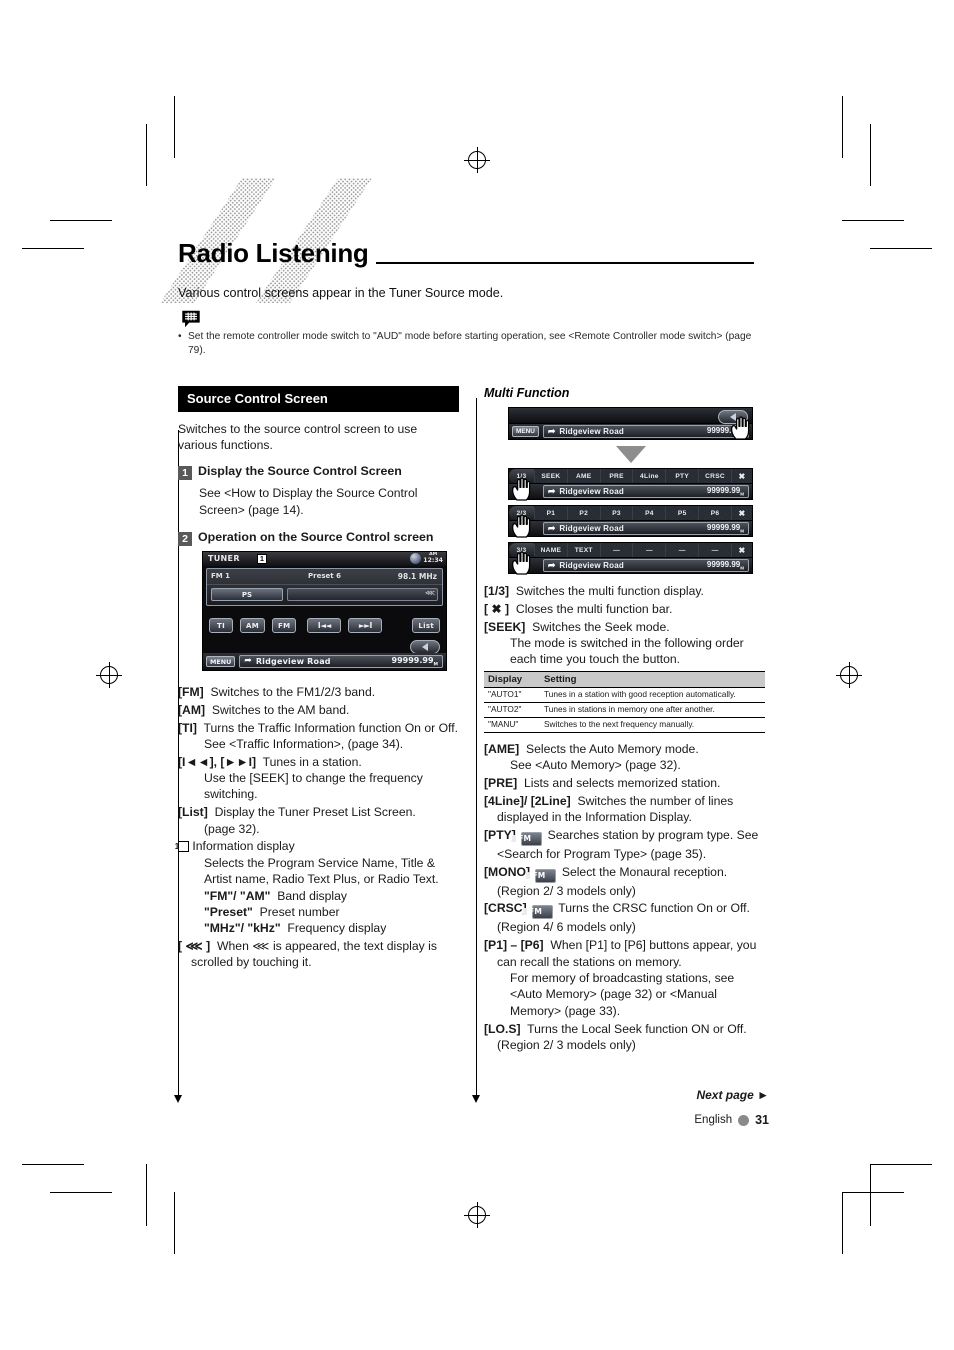  What do you see at coordinates (595, 764) in the screenshot?
I see `item-ame-sub-text: See <Auto Memory> (page 32).` at bounding box center [595, 764].